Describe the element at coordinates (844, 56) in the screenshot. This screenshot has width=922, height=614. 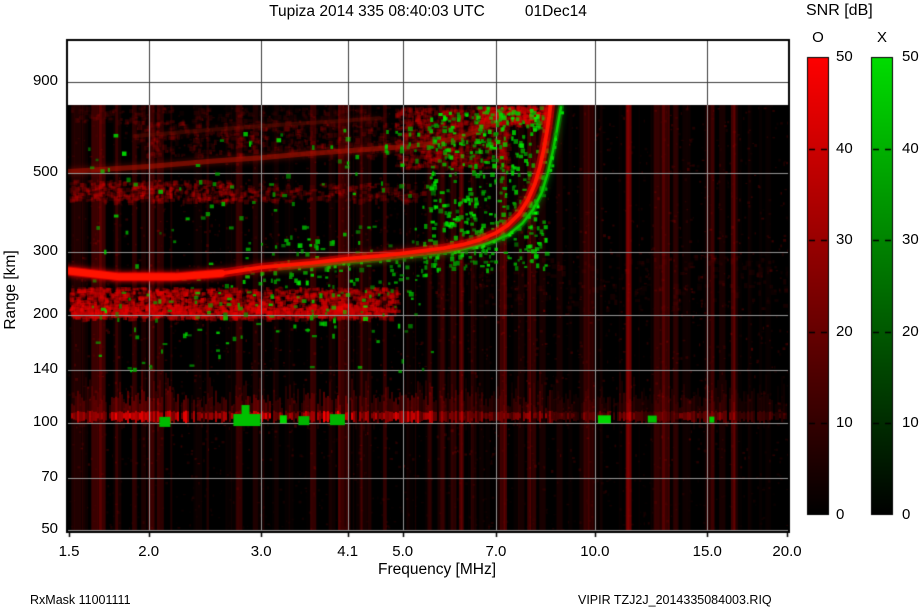
I see `colorbar-o-tick-label: 50` at that location.